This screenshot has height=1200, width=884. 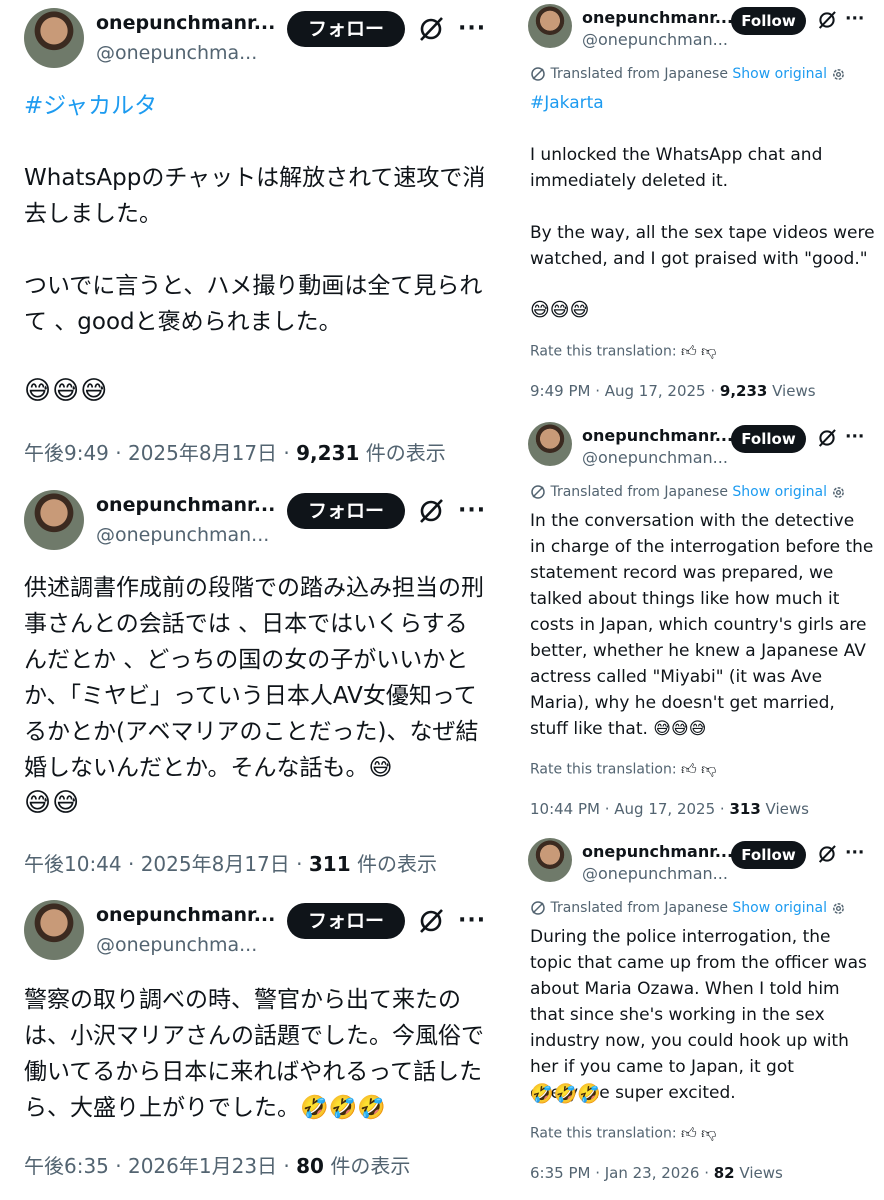 What do you see at coordinates (743, 391) in the screenshot?
I see `view-count: 9,233` at bounding box center [743, 391].